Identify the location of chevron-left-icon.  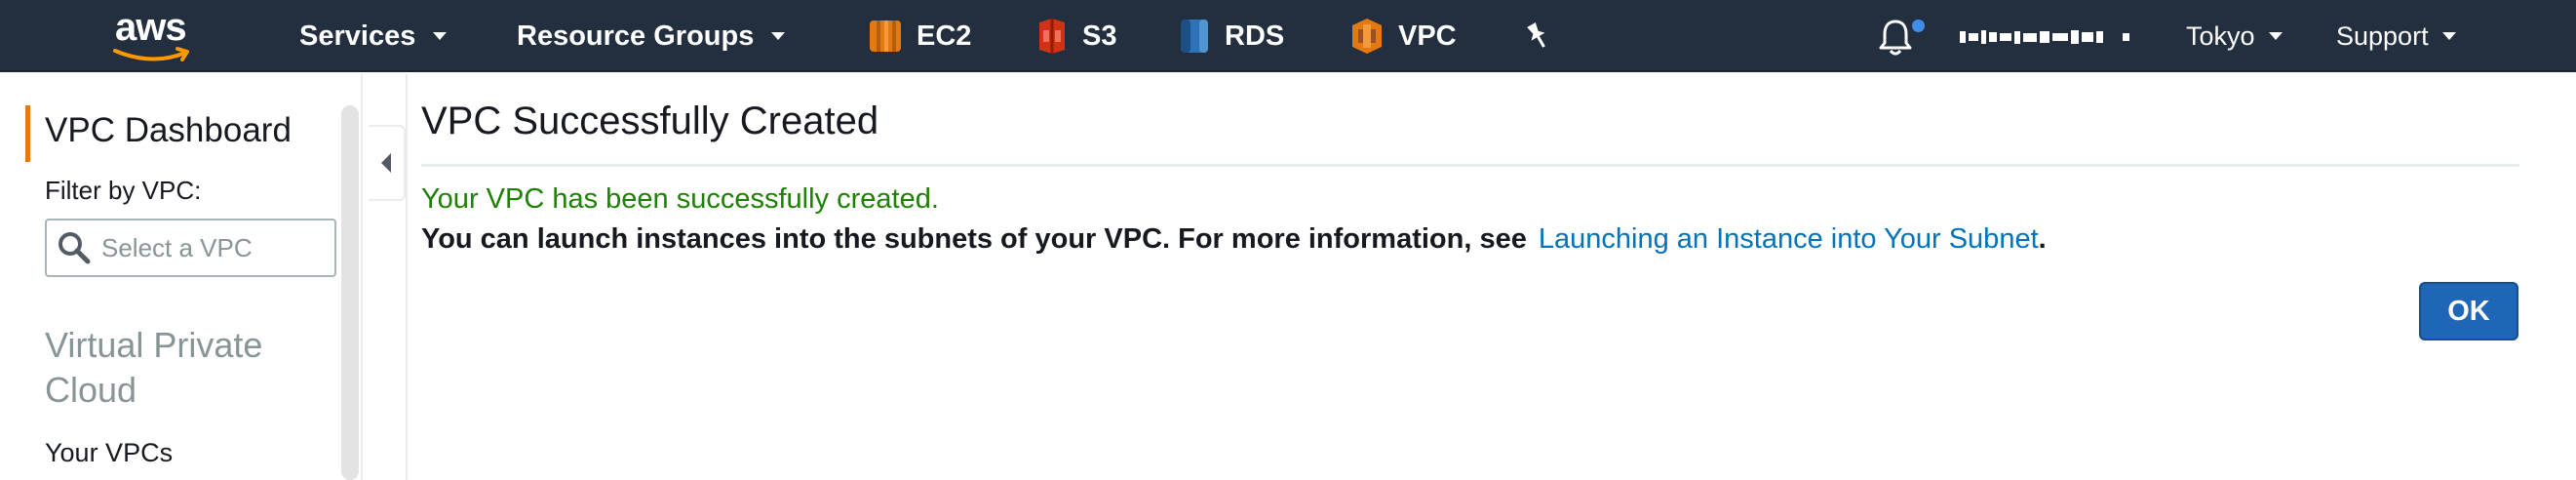
(386, 163).